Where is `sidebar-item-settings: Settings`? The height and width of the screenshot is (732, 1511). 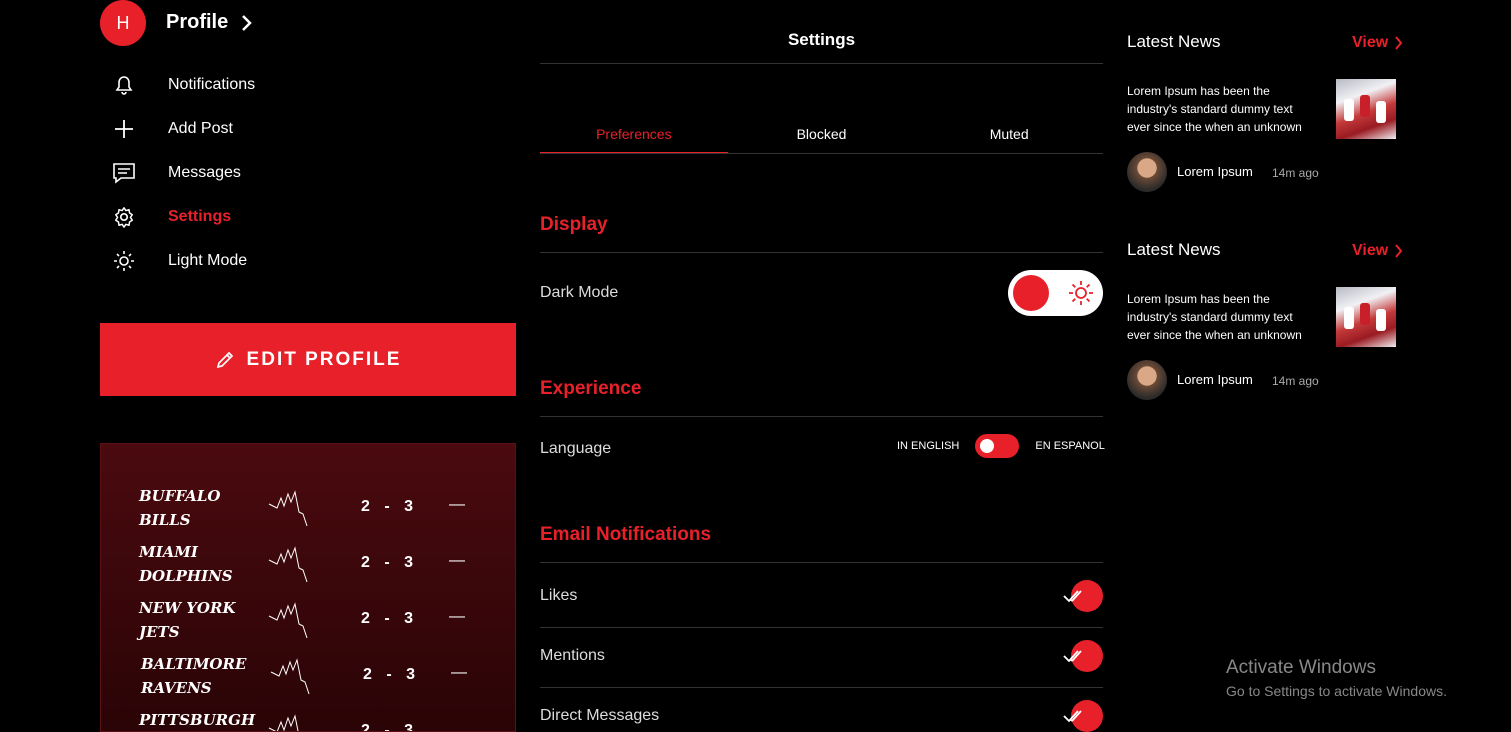
sidebar-item-settings: Settings is located at coordinates (260, 217).